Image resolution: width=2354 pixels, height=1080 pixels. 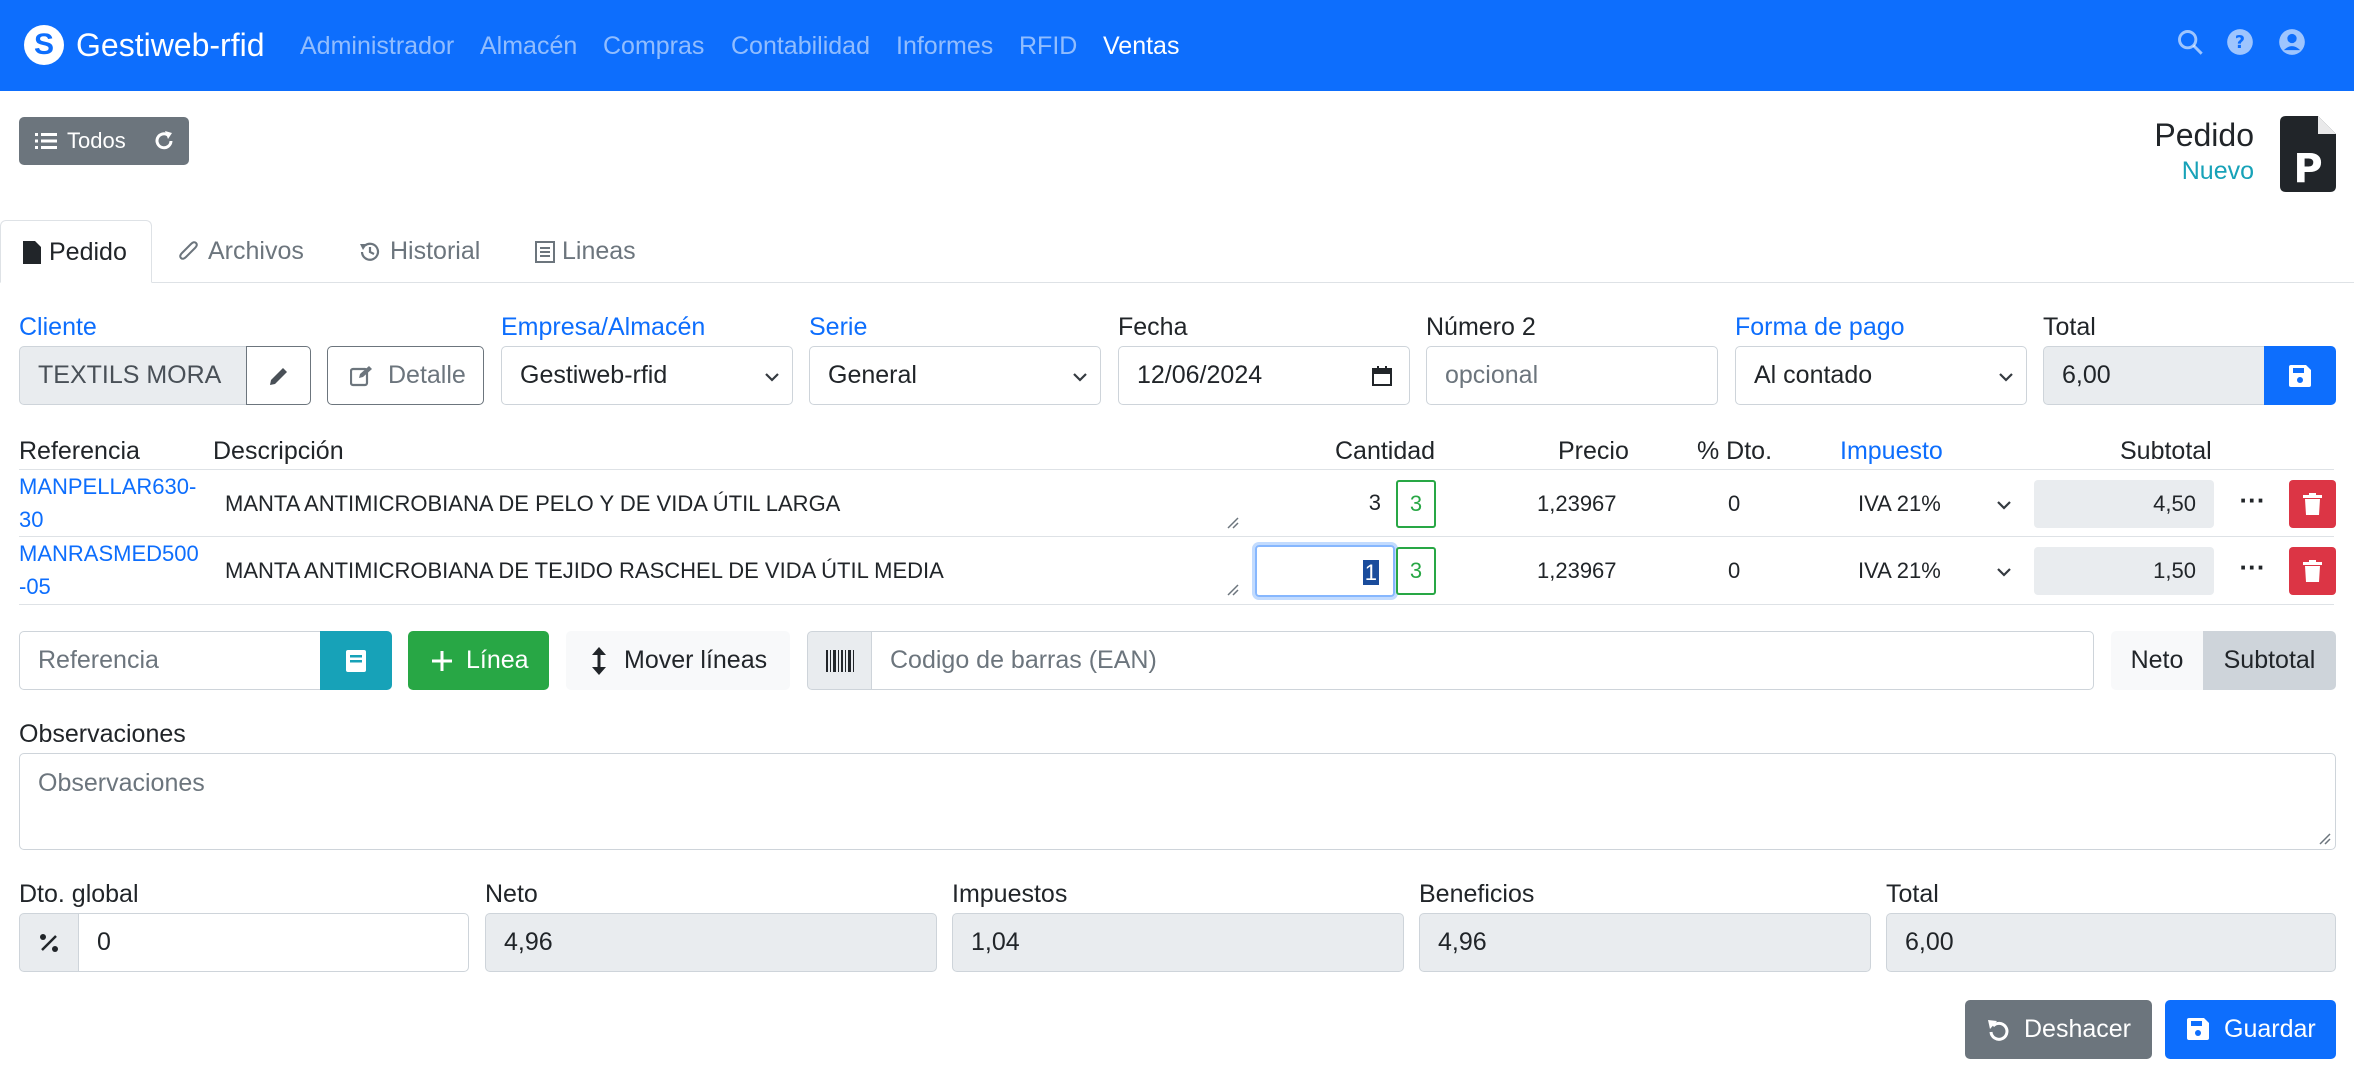 What do you see at coordinates (377, 46) in the screenshot?
I see `nav-item-administrador: Administrador` at bounding box center [377, 46].